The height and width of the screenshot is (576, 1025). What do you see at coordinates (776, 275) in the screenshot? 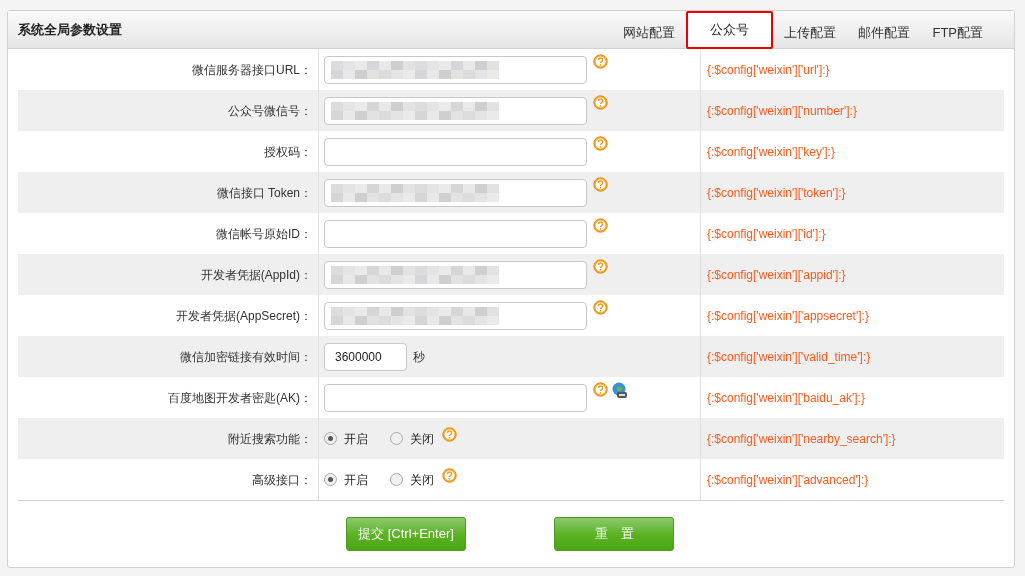
I see `template-code: {:$config['weixin']['appid']:}` at bounding box center [776, 275].